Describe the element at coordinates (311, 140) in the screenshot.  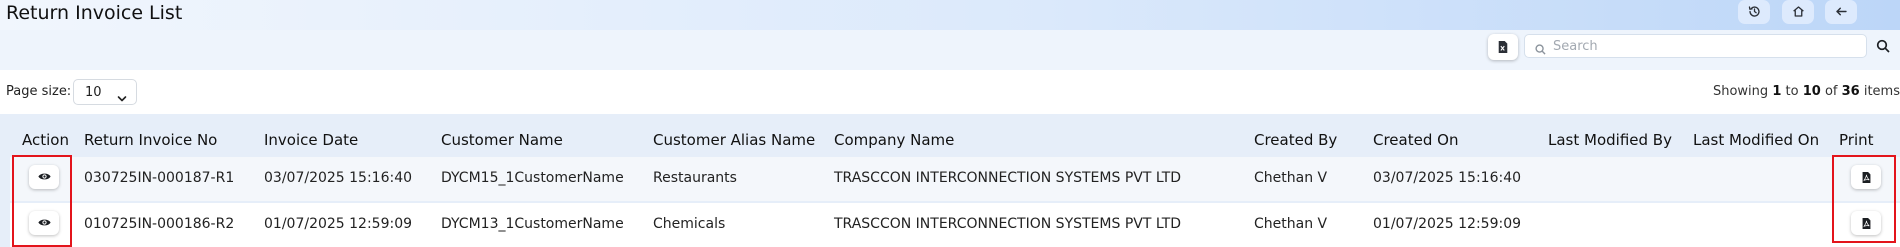
I see `column-header-invoice-date: Invoice Date` at that location.